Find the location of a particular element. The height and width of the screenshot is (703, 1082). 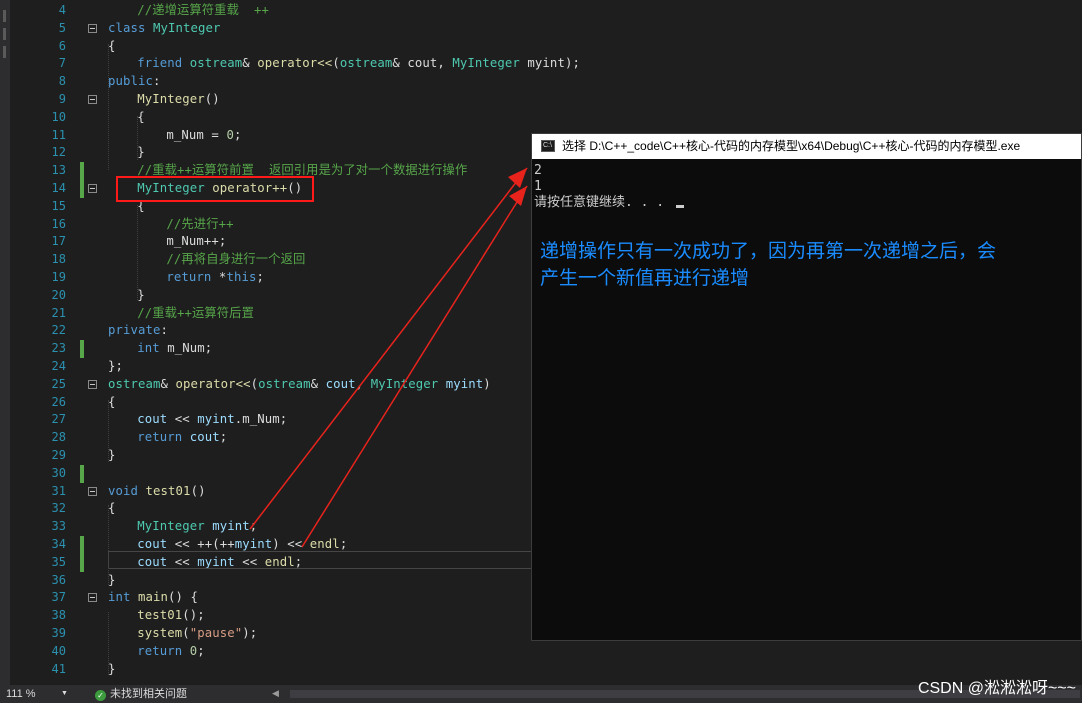

code-line: //递增运算符重载 ++ is located at coordinates (576, 11).